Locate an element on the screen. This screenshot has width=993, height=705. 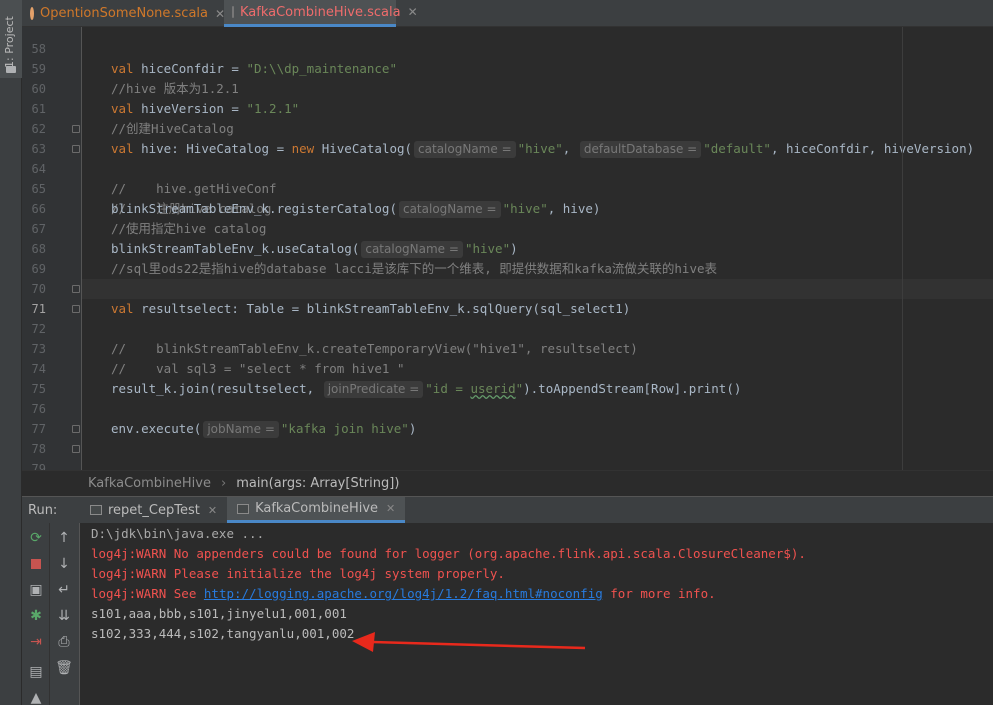
stop-icon is located at coordinates (36, 564).